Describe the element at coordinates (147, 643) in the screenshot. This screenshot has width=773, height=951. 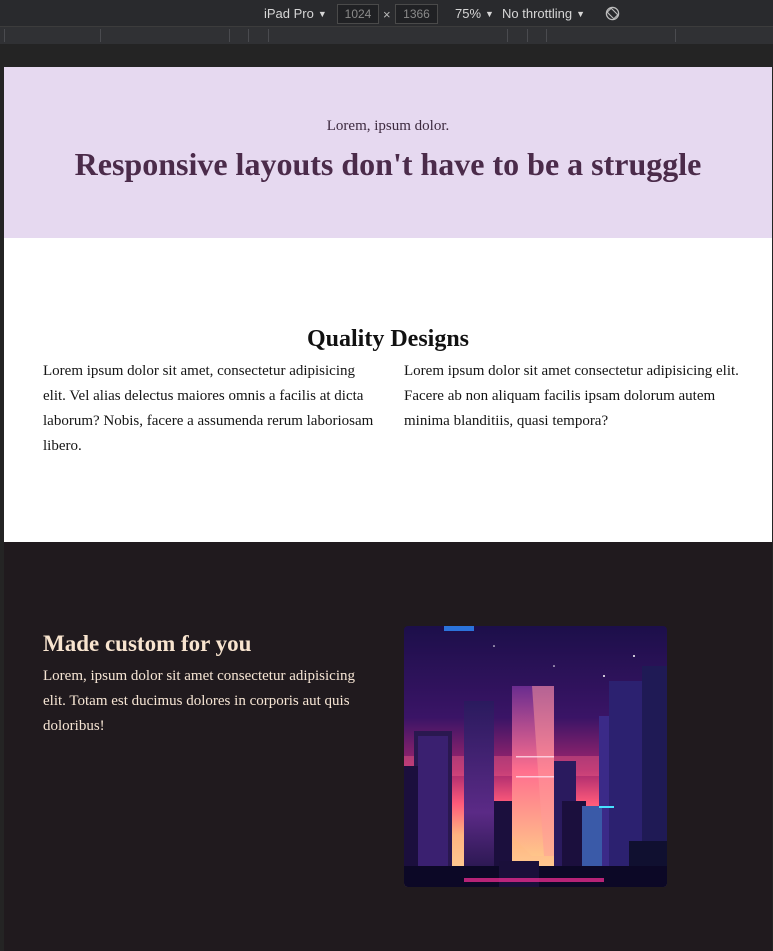
I see `custom-title: Made custom for you` at that location.